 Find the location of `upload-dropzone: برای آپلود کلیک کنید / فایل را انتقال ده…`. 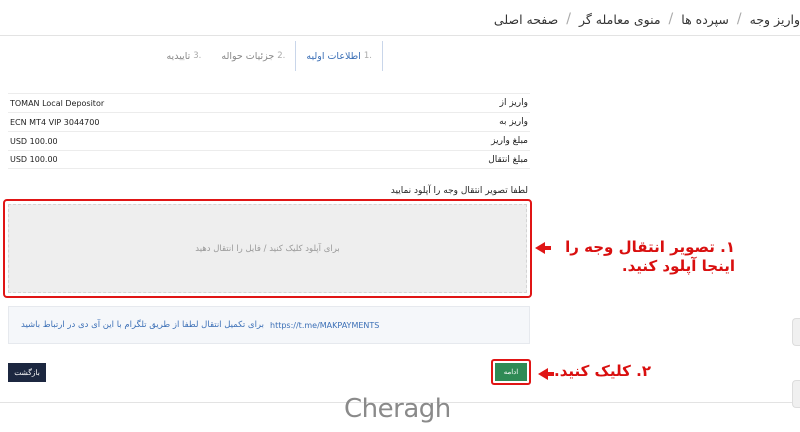

upload-dropzone: برای آپلود کلیک کنید / فایل را انتقال ده… is located at coordinates (267, 248).